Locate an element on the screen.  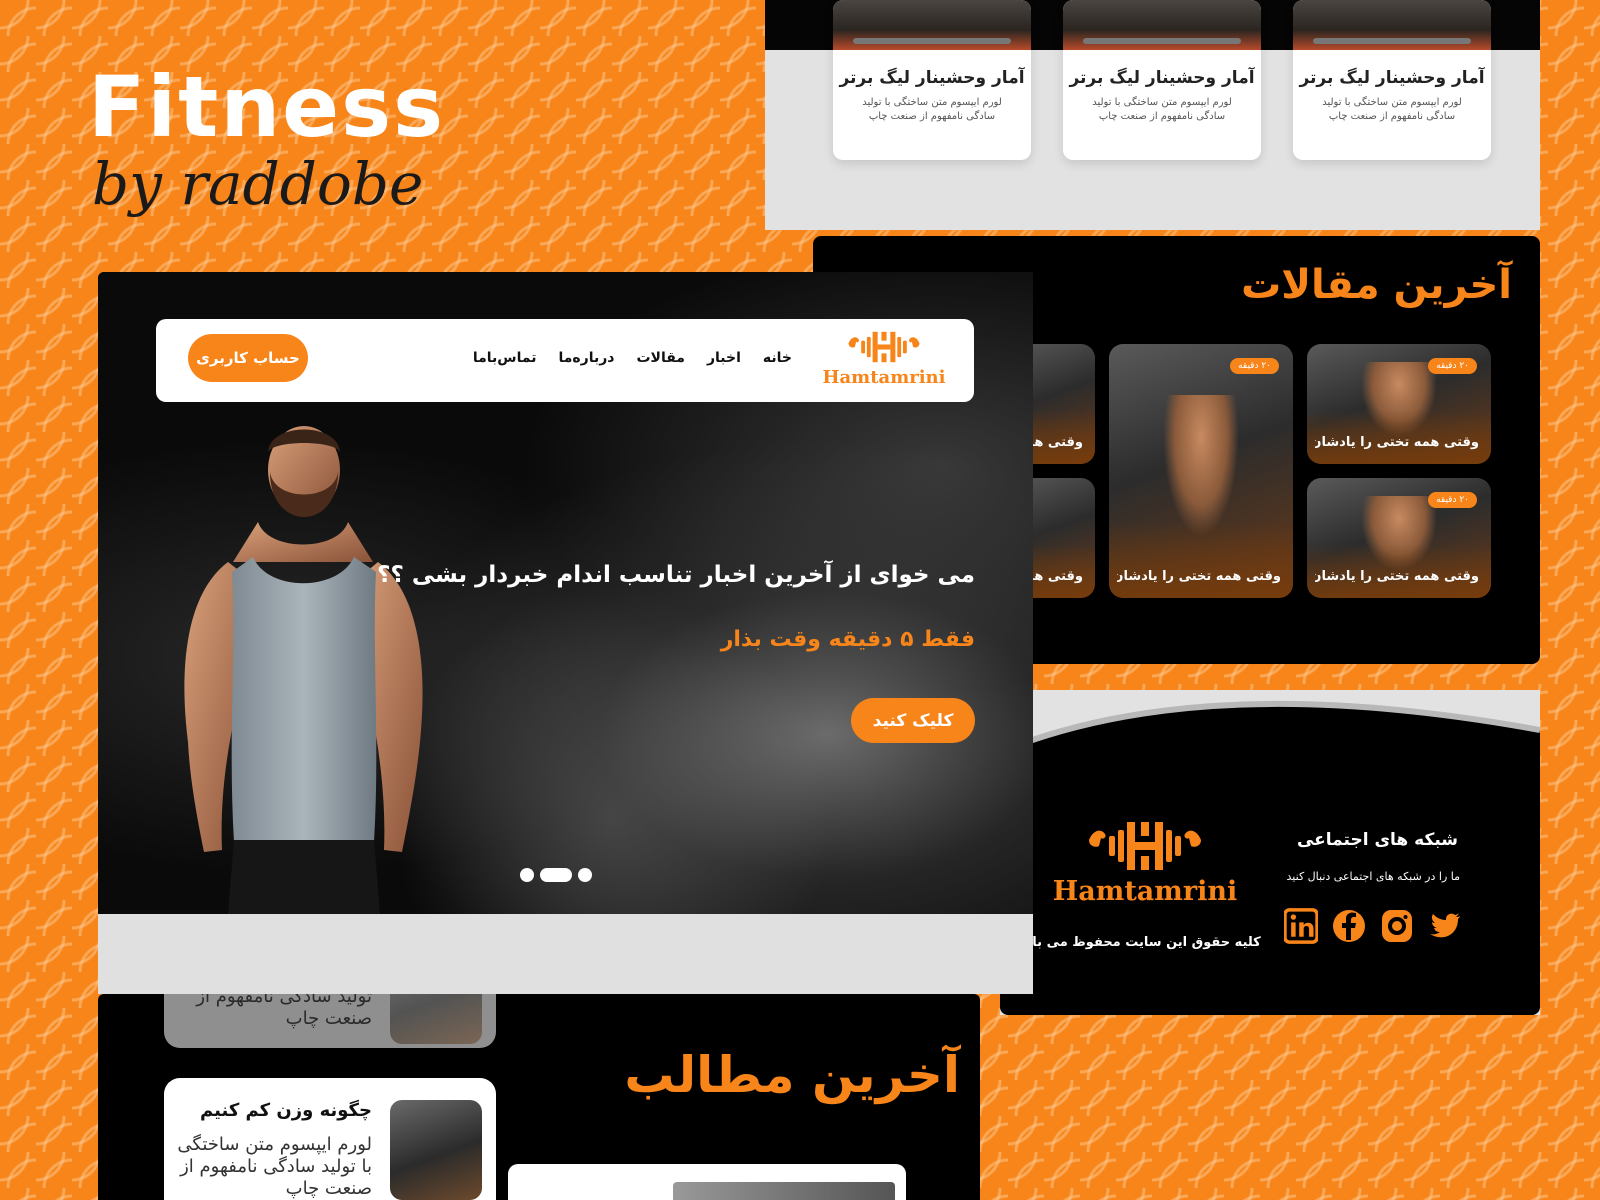
social-icons is located at coordinates (1373, 926).